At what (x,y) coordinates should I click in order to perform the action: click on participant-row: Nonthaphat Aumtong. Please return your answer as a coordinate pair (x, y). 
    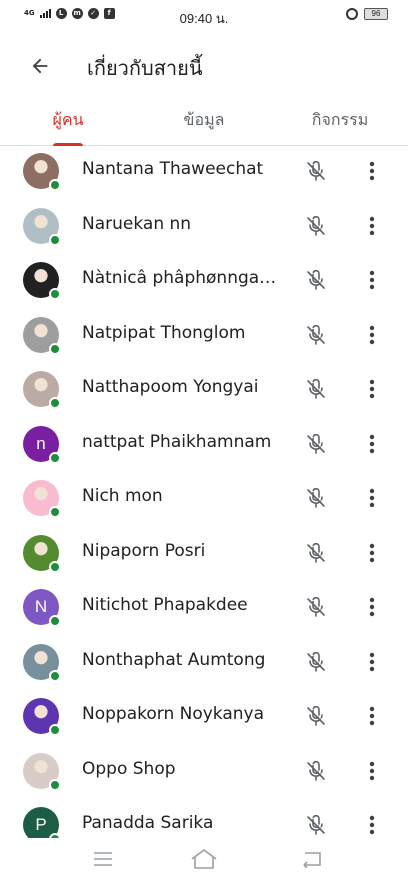
    Looking at the image, I should click on (204, 662).